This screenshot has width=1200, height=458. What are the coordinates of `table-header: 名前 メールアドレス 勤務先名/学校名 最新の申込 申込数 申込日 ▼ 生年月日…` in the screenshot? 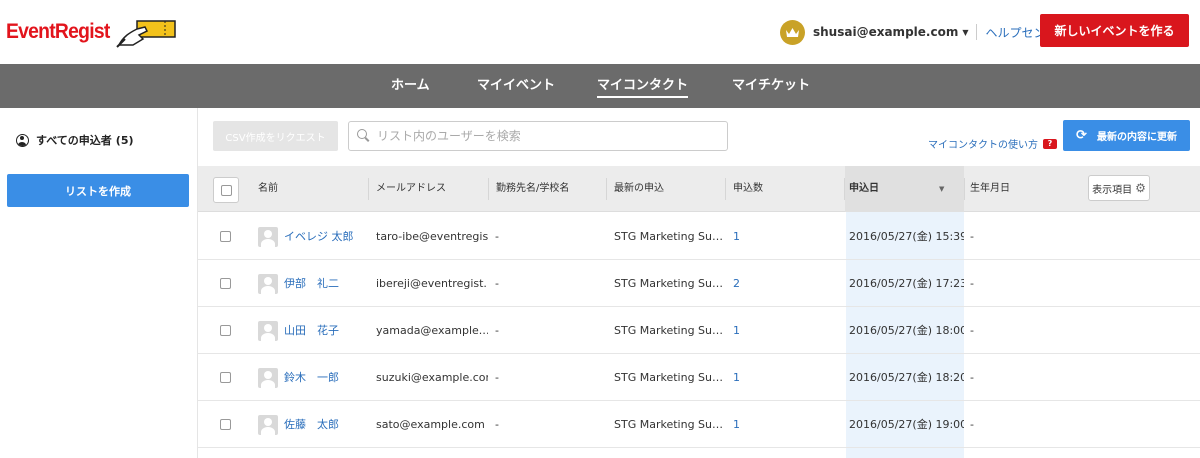 It's located at (699, 189).